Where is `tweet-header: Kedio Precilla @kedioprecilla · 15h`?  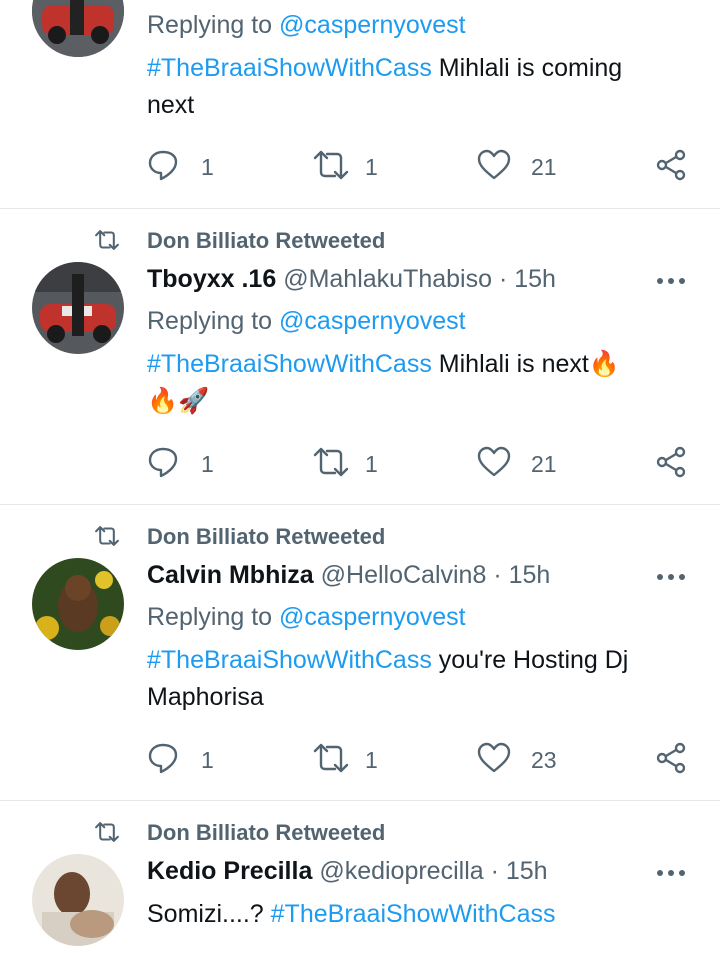 tweet-header: Kedio Precilla @kedioprecilla · 15h is located at coordinates (347, 871).